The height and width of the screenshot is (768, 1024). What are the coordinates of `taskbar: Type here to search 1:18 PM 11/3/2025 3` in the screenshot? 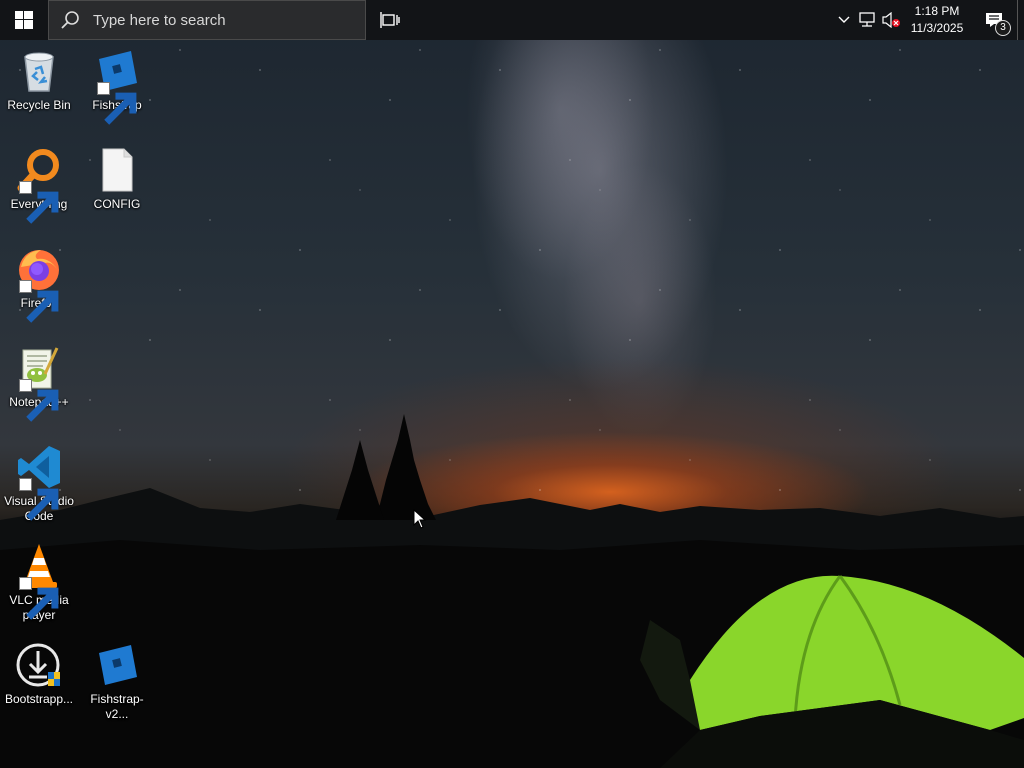 It's located at (512, 20).